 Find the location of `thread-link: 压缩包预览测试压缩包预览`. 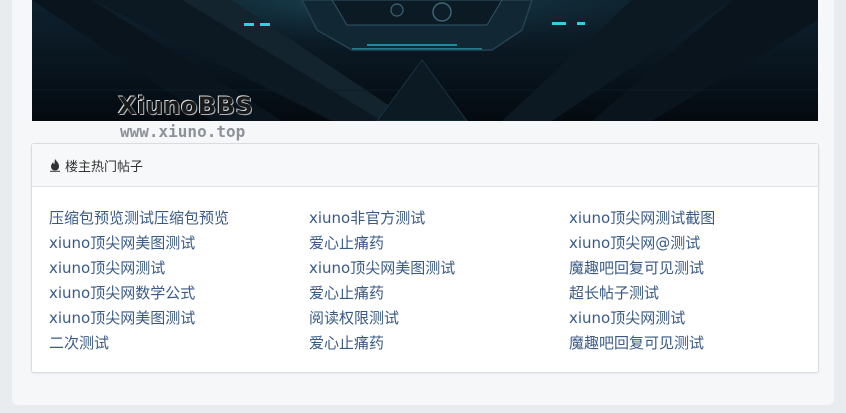

thread-link: 压缩包预览测试压缩包预览 is located at coordinates (179, 218).